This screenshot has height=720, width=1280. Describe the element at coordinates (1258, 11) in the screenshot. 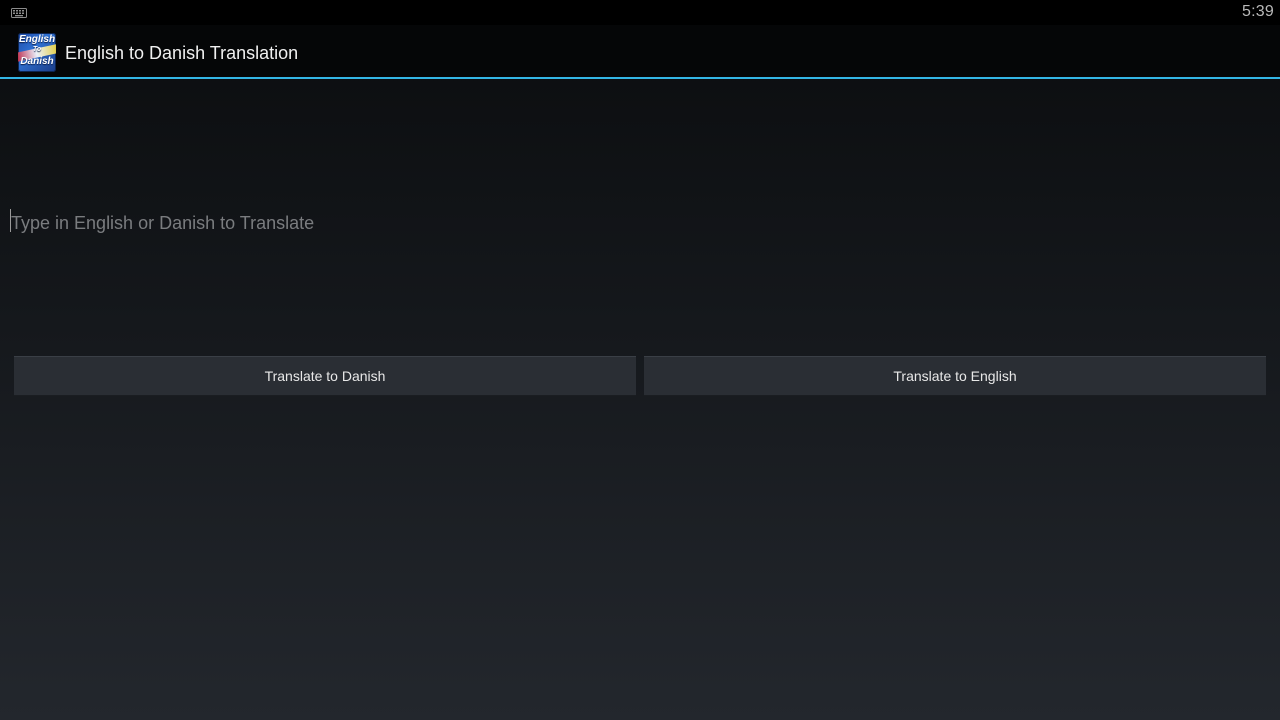

I see `status-clock: 5:39` at that location.